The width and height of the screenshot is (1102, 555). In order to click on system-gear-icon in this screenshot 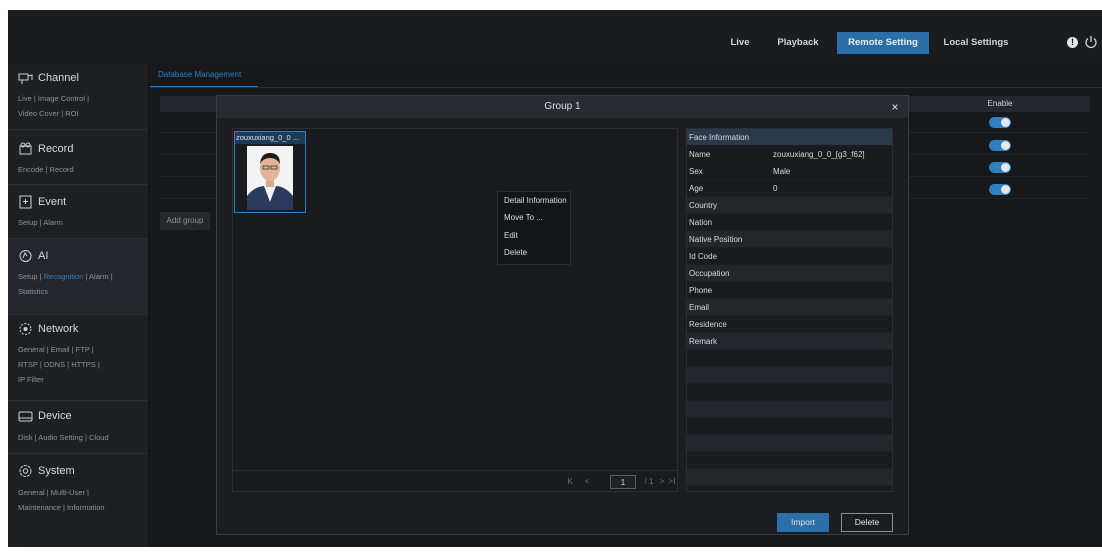, I will do `click(26, 471)`.